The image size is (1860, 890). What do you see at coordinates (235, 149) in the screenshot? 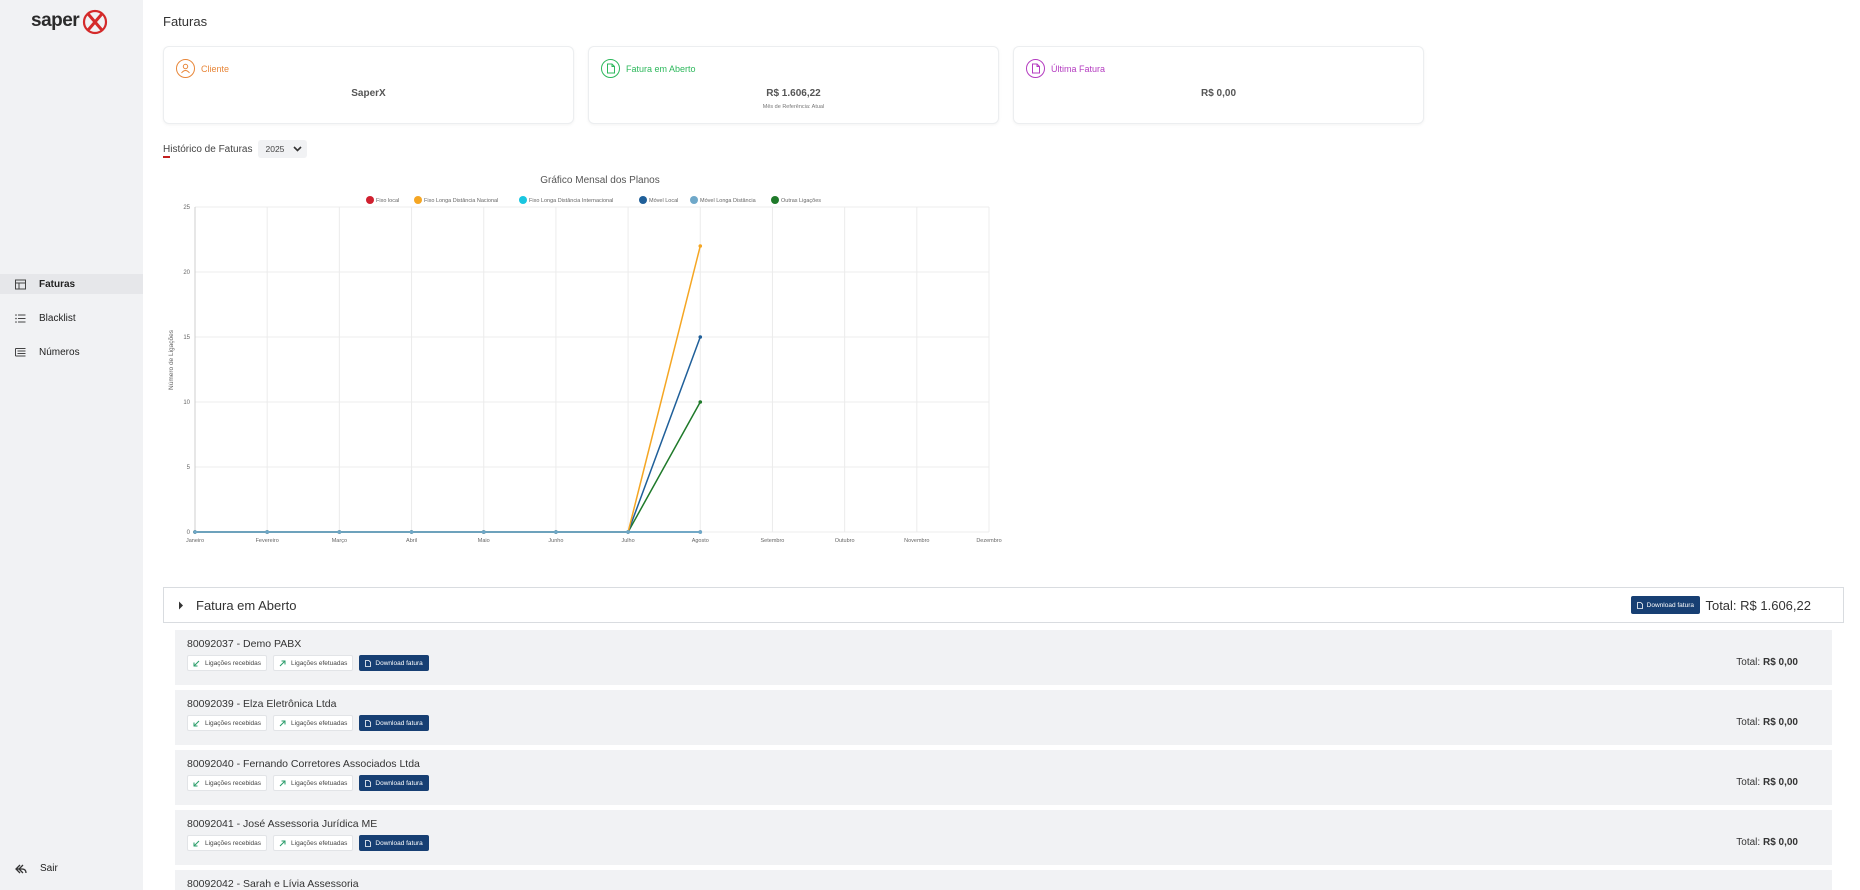
I see `invoice-history-header: Histórico de Faturas 2025` at bounding box center [235, 149].